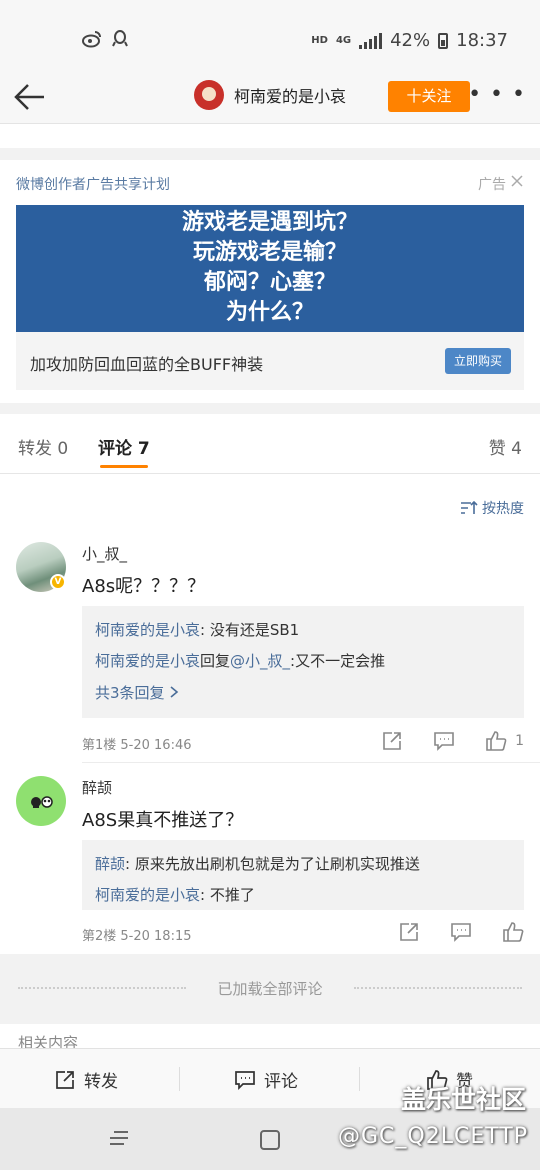  What do you see at coordinates (250, 630) in the screenshot?
I see `reply-text: : 没有还是SB1` at bounding box center [250, 630].